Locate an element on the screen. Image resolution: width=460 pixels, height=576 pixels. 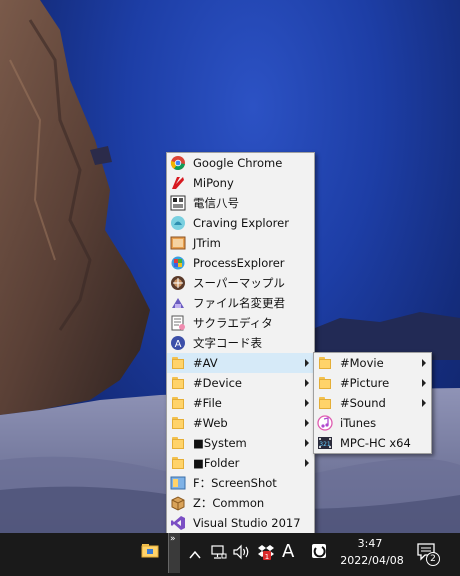
submenu-item-mpc-hc: 321 MPC-HC x64 is located at coordinates (372, 443).